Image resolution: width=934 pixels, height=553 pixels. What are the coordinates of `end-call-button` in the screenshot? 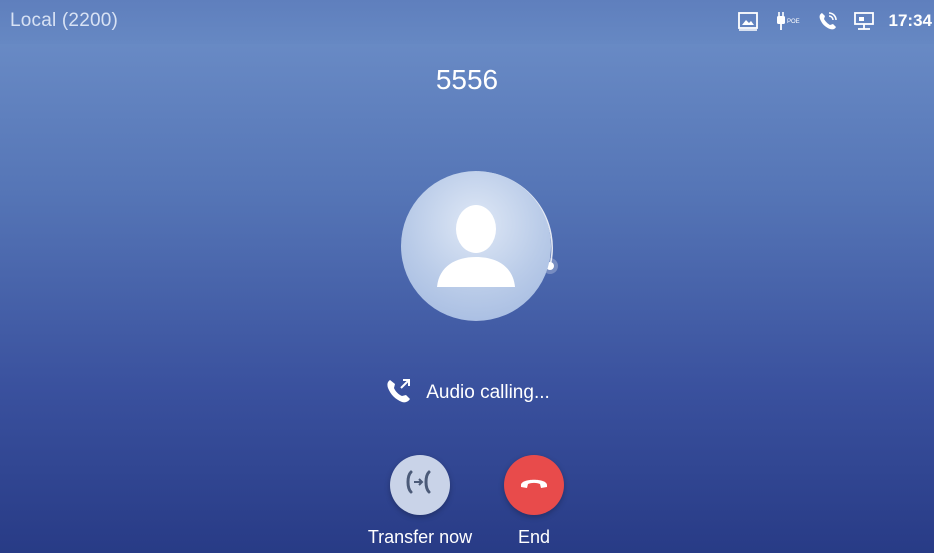 It's located at (534, 485).